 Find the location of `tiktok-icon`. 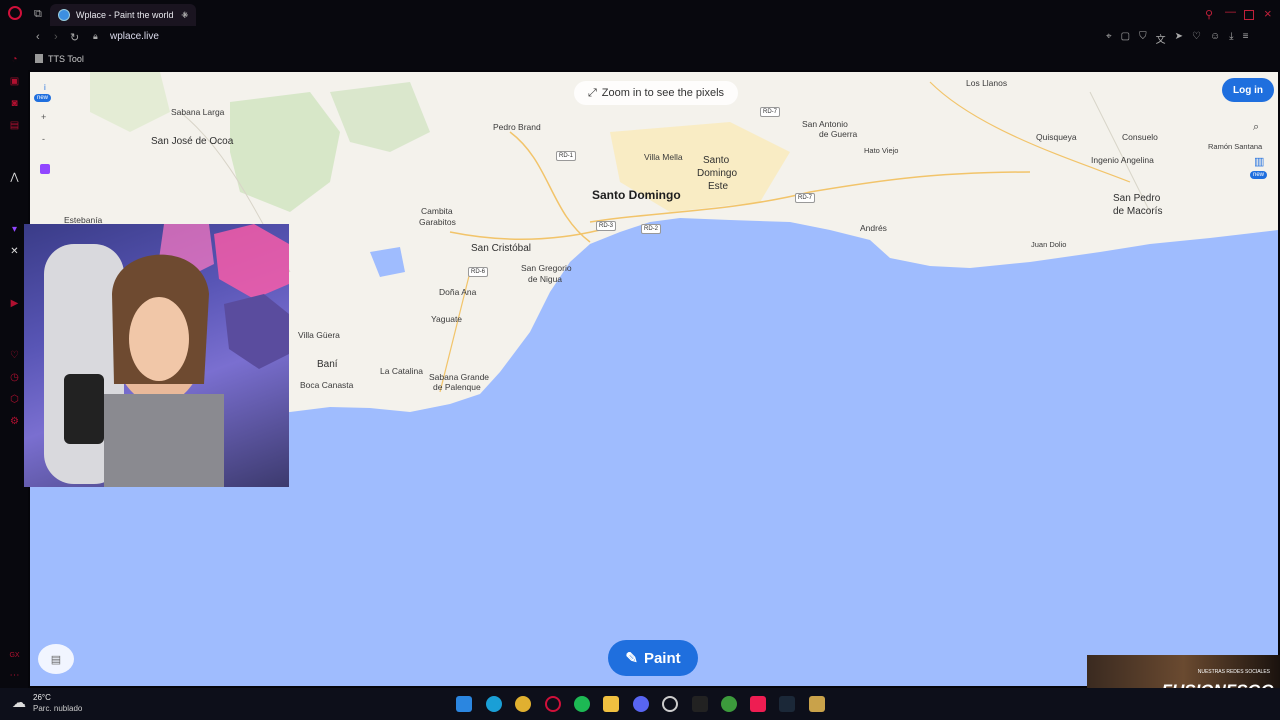

tiktok-icon is located at coordinates (758, 704).